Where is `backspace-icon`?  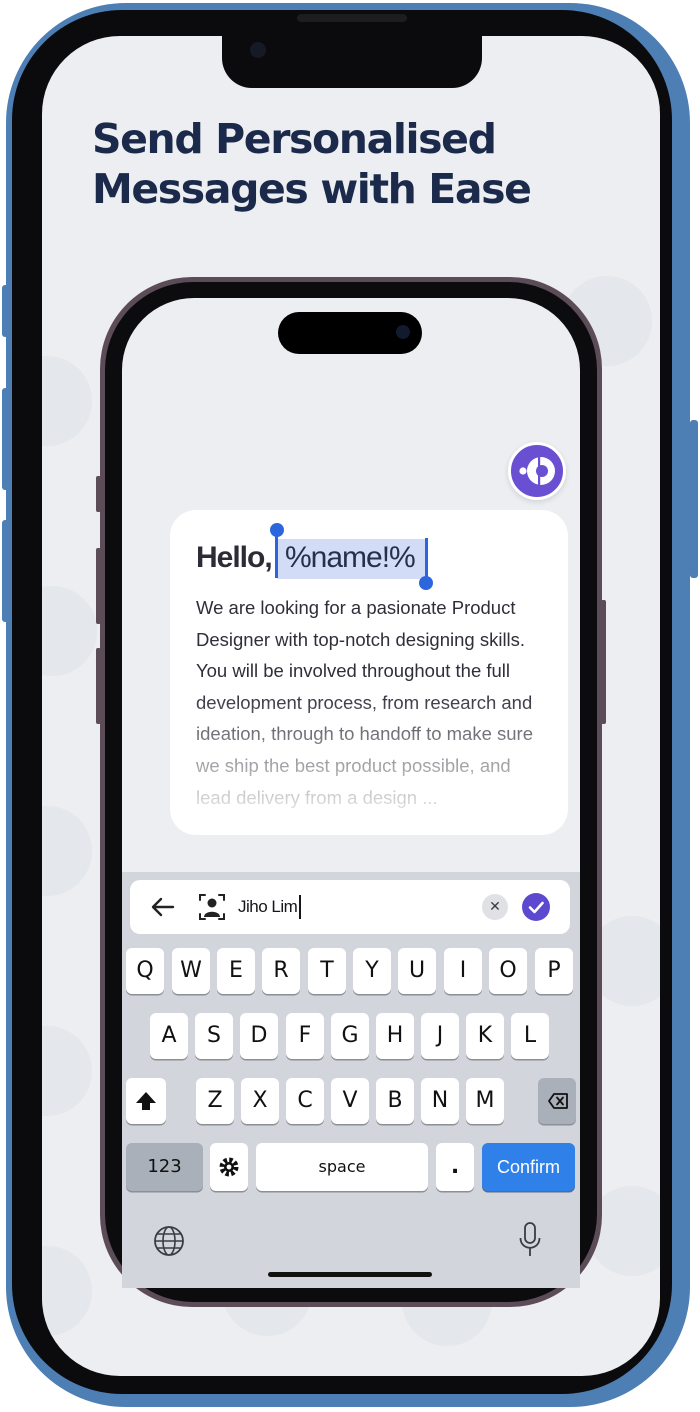 backspace-icon is located at coordinates (558, 1101).